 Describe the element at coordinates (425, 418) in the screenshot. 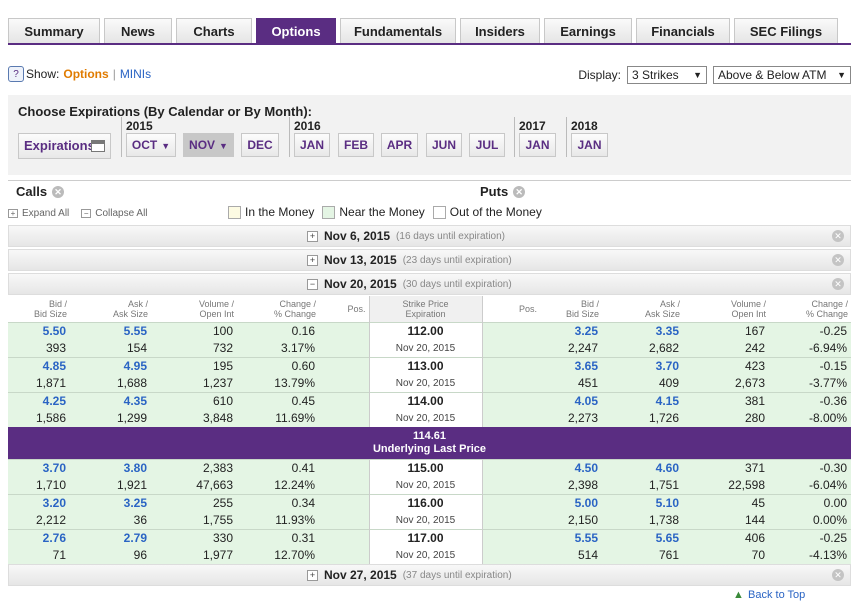

I see `expiration: Nov 20, 2015` at that location.